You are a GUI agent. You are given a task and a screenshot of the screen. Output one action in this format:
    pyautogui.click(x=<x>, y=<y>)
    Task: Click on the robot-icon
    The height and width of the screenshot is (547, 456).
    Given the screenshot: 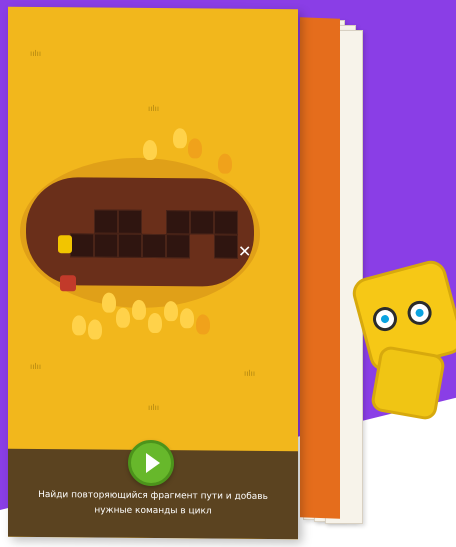 What is the action you would take?
    pyautogui.click(x=65, y=244)
    